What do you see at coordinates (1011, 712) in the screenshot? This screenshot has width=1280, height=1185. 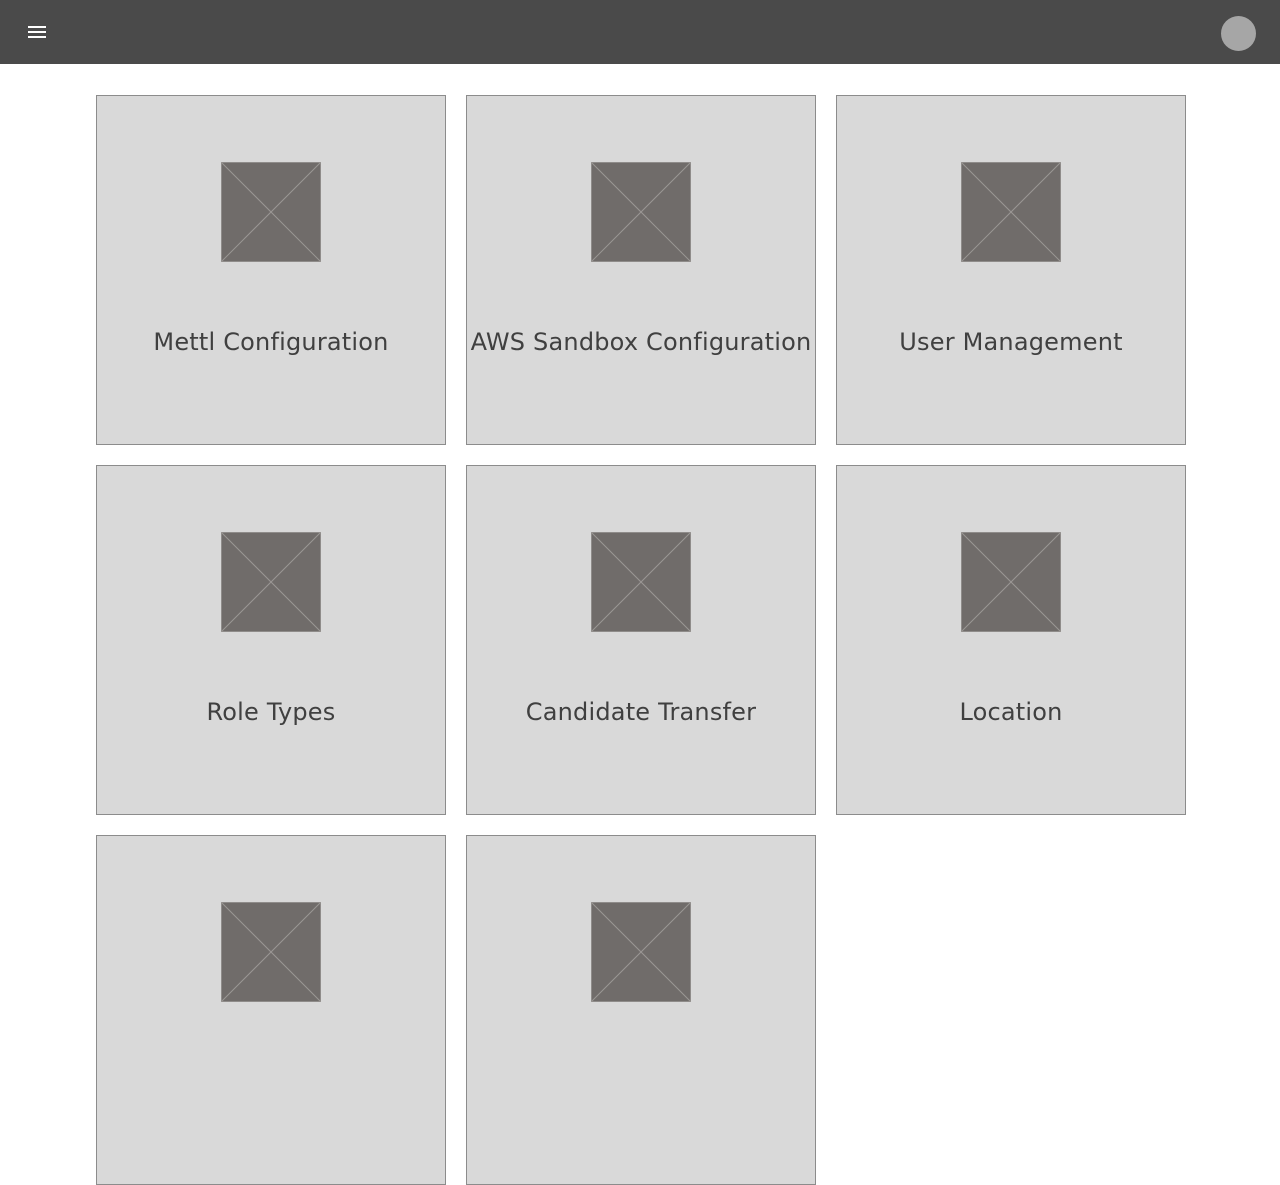 I see `tile-label: Location` at bounding box center [1011, 712].